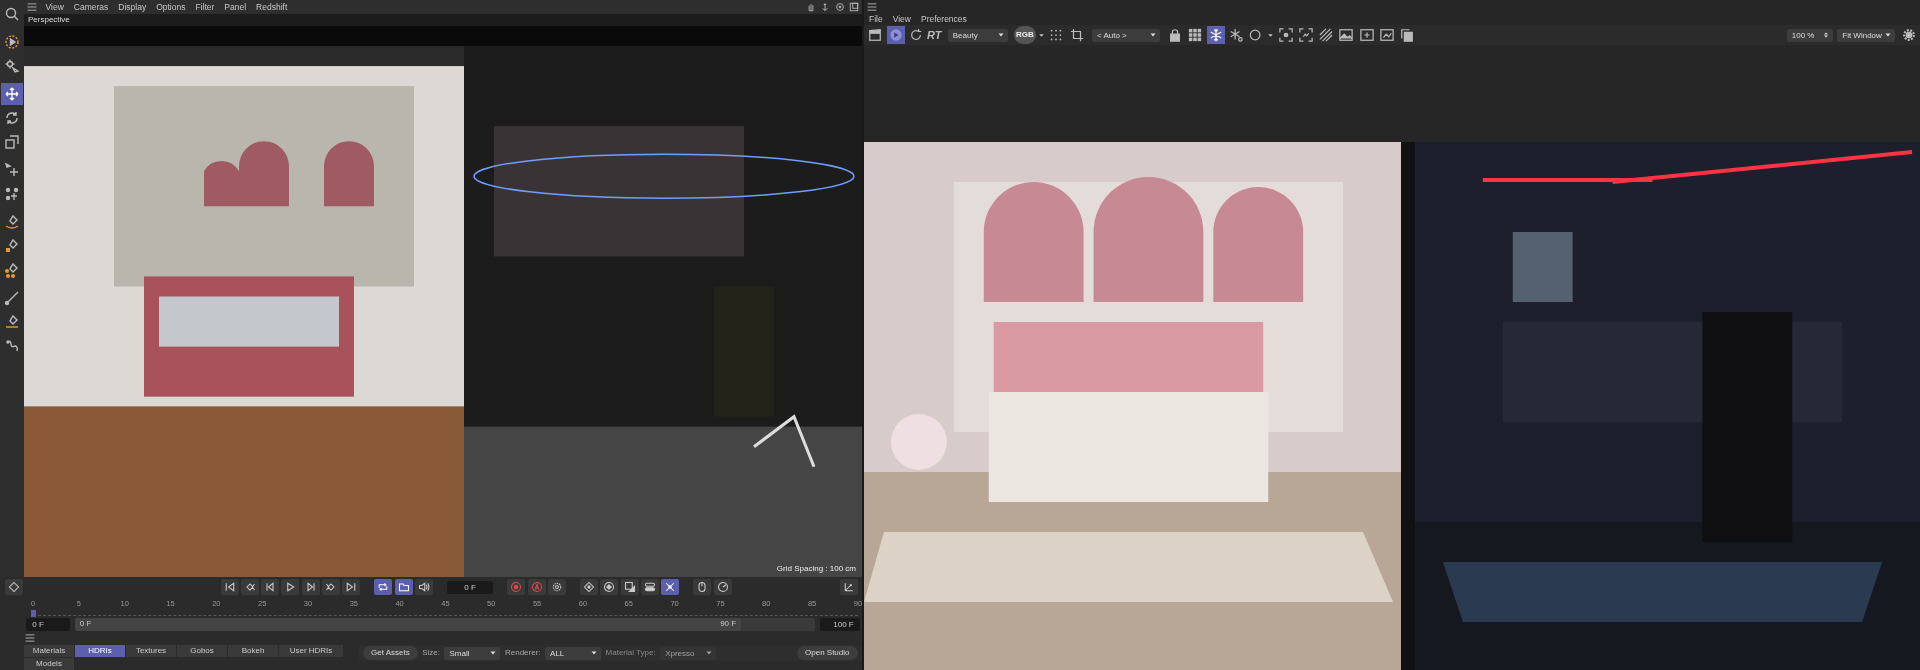 The width and height of the screenshot is (1920, 670). Describe the element at coordinates (816, 569) in the screenshot. I see `grid-spacing-label: Grid Spacing : 100 cm` at that location.